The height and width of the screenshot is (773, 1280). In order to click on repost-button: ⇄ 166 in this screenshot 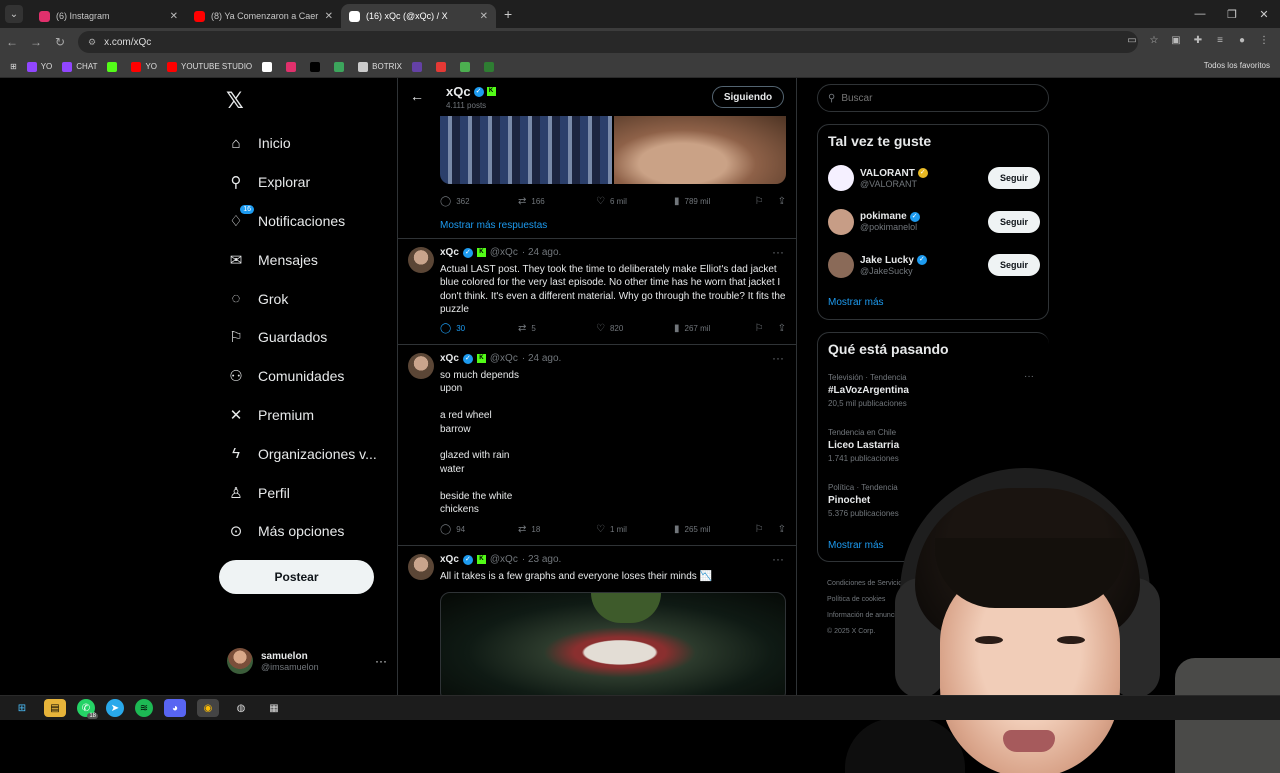, I will do `click(557, 201)`.